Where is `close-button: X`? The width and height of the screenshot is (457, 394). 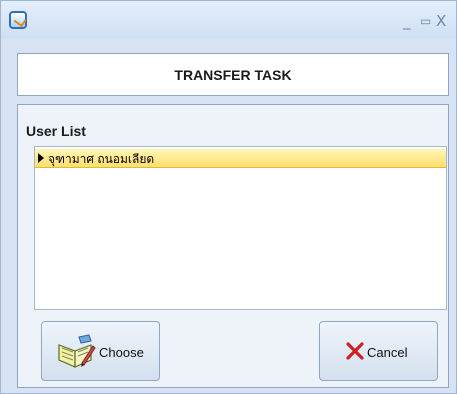 close-button: X is located at coordinates (441, 21).